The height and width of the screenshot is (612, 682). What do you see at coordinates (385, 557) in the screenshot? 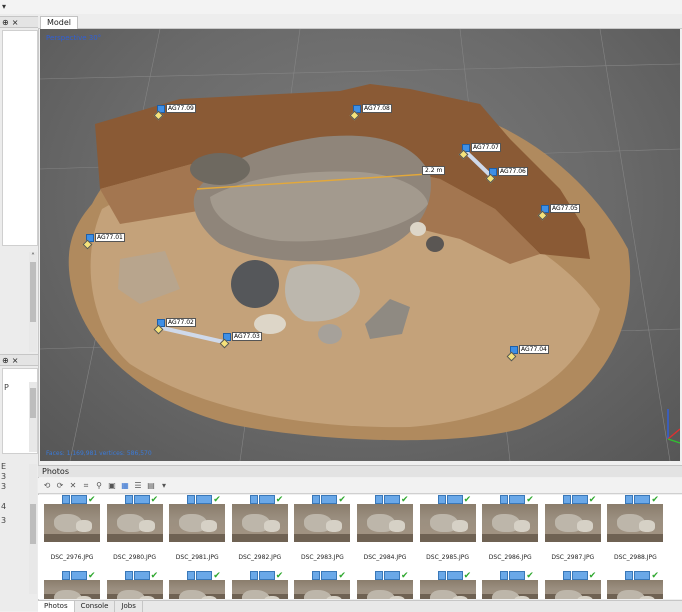
I see `photo-filename: DSC_2984.JPG` at bounding box center [385, 557].